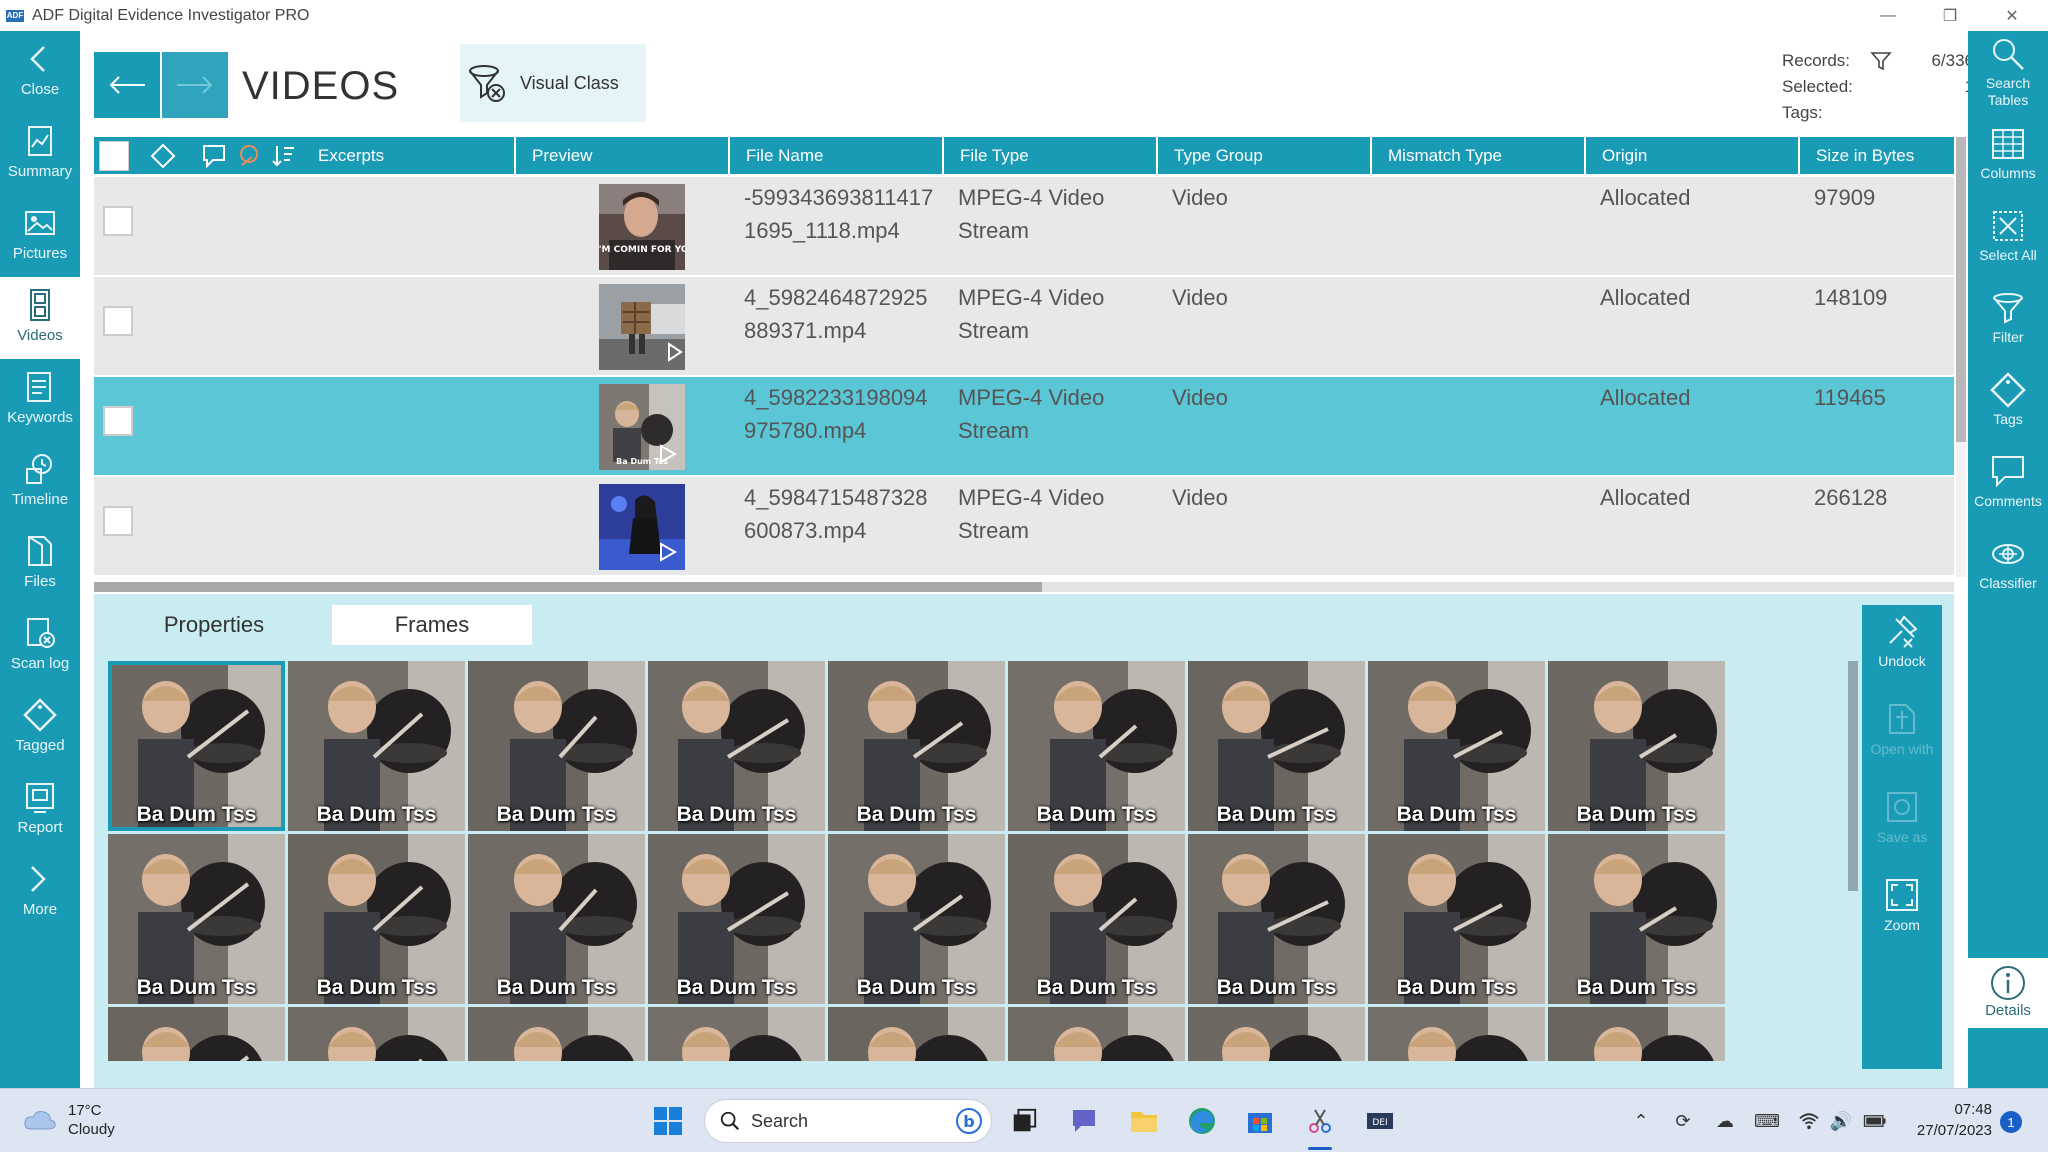 The image size is (2048, 1152). What do you see at coordinates (1946, 1120) in the screenshot?
I see `clock: 07:48 27/07/2023` at bounding box center [1946, 1120].